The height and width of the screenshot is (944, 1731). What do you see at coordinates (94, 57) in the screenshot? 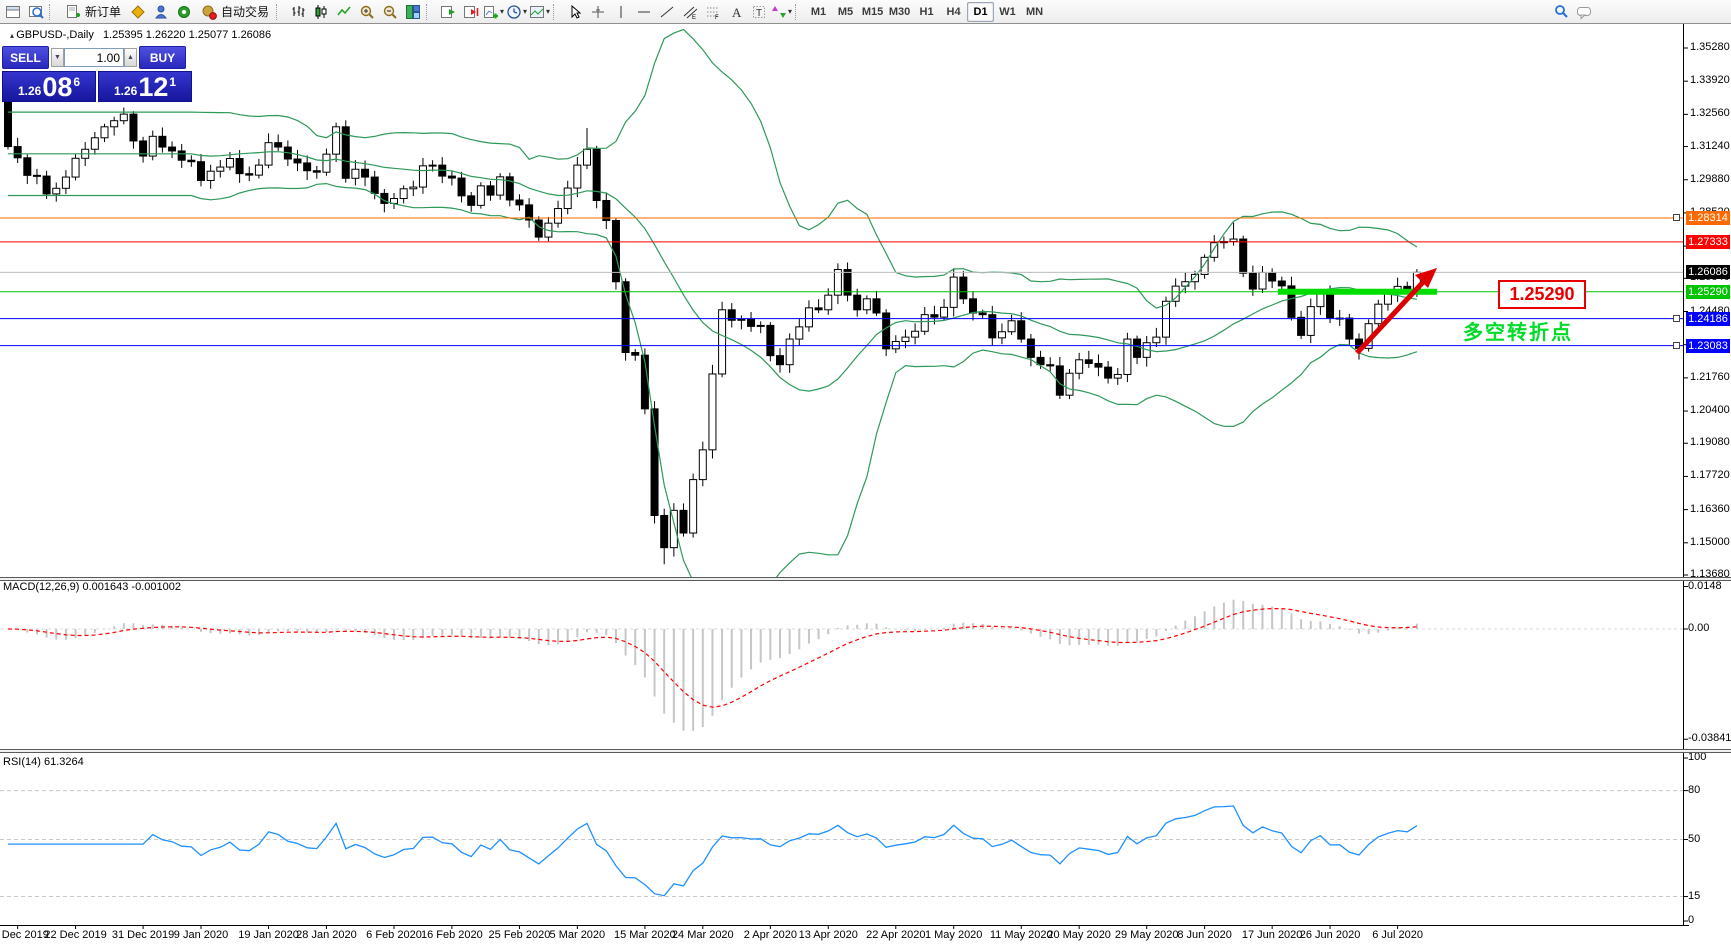
I see `volume-input` at bounding box center [94, 57].